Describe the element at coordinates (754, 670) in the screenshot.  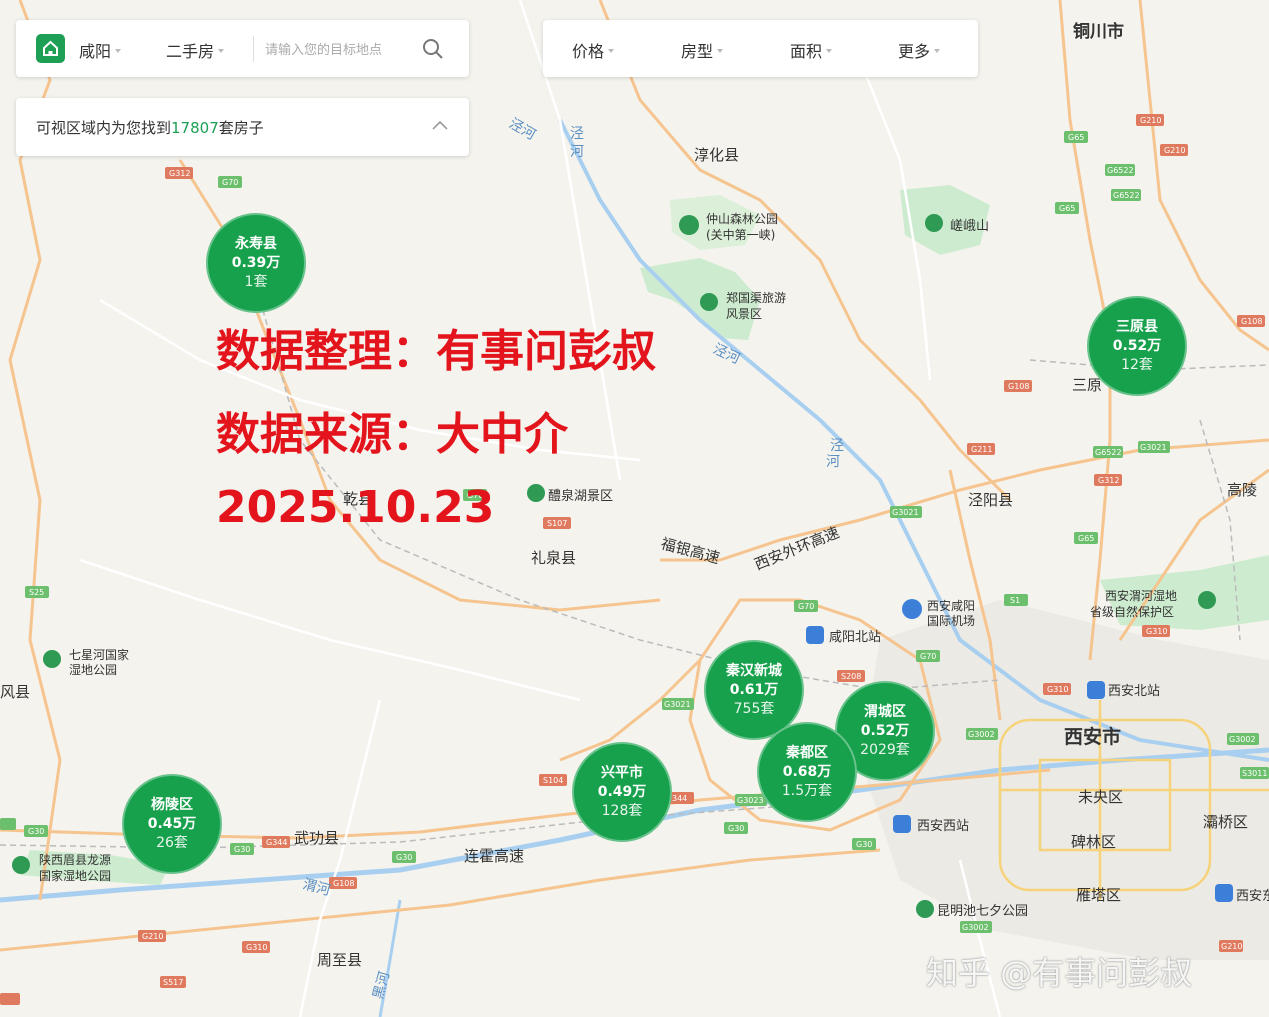
I see `cluster-name: 秦汉新城` at that location.